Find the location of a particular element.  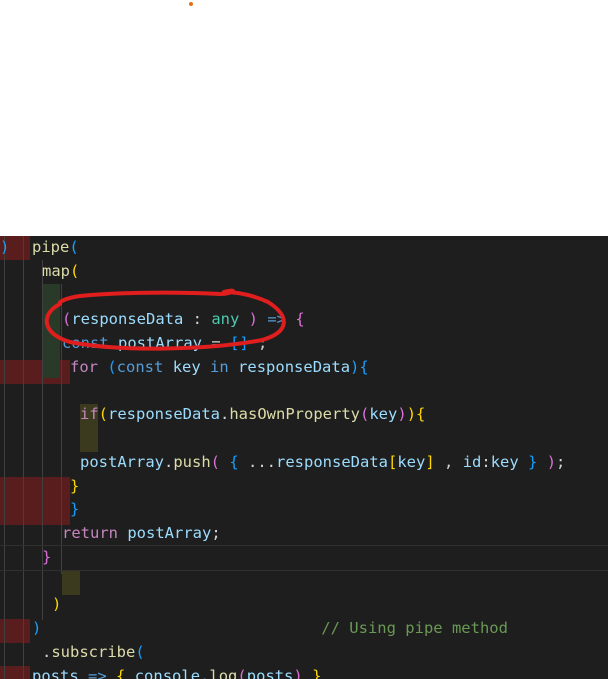

annotation-circle is located at coordinates (165, 319).